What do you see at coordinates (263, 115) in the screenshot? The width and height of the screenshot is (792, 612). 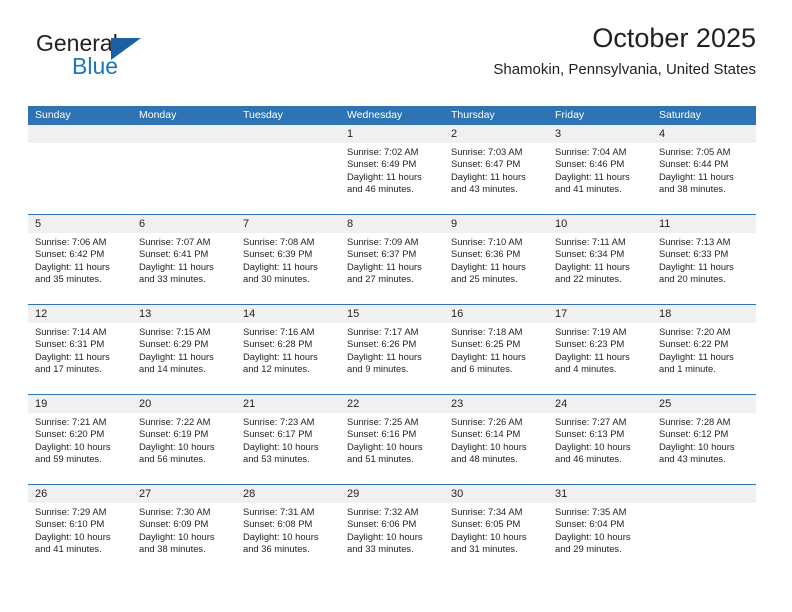 I see `weekday-header-tuesday: Tuesday` at bounding box center [263, 115].